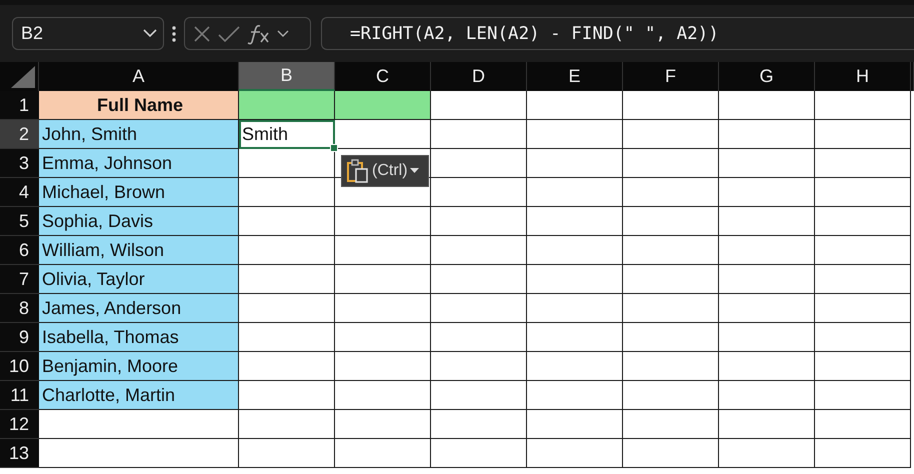 This screenshot has width=914, height=474. Describe the element at coordinates (139, 395) in the screenshot. I see `table-cell: Charlotte, Martin` at that location.